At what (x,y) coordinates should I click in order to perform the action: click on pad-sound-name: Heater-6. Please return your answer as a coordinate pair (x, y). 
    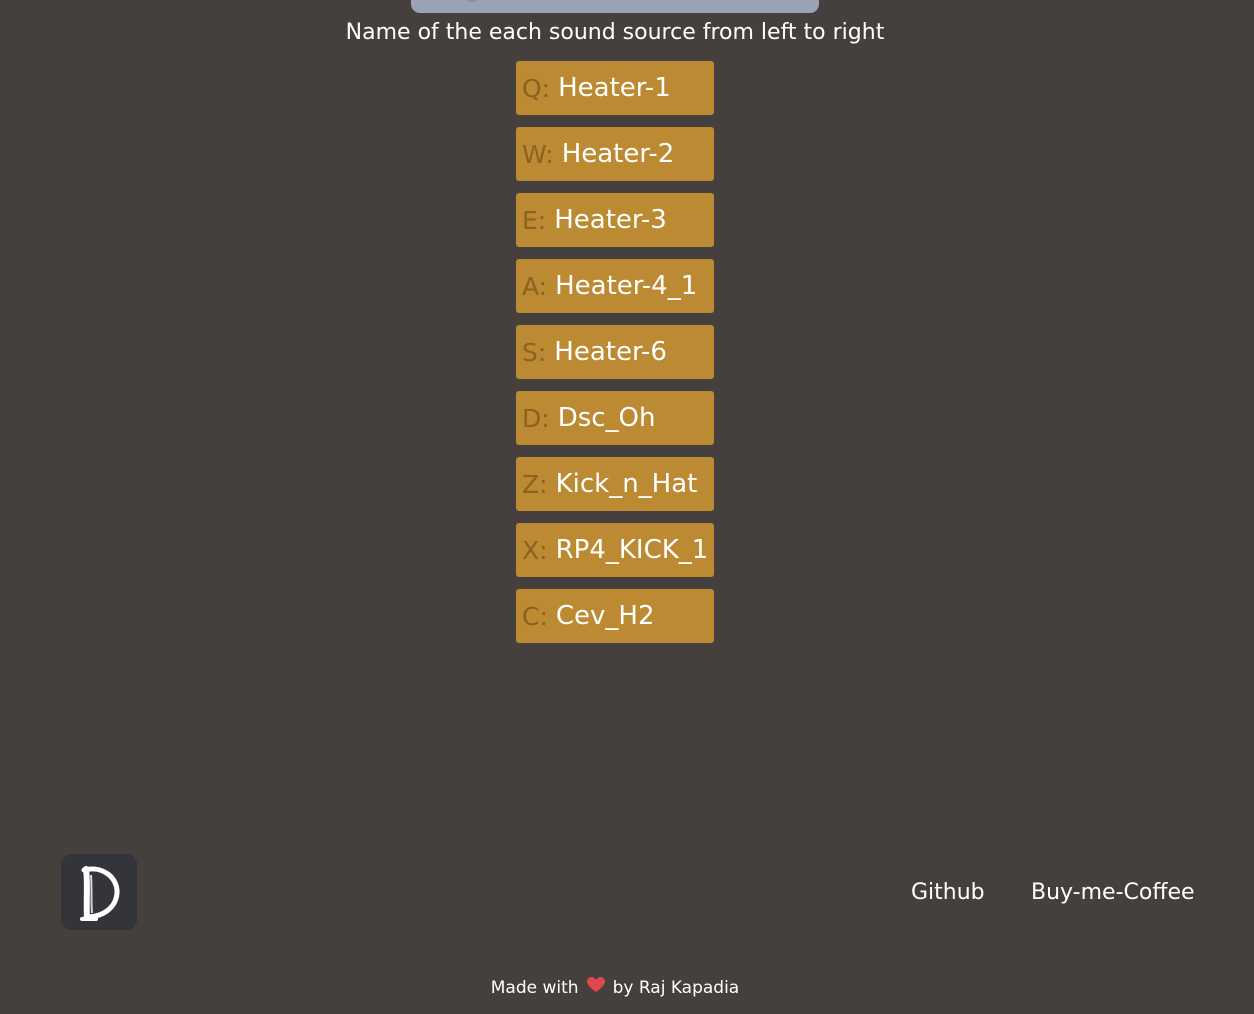
    Looking at the image, I should click on (610, 352).